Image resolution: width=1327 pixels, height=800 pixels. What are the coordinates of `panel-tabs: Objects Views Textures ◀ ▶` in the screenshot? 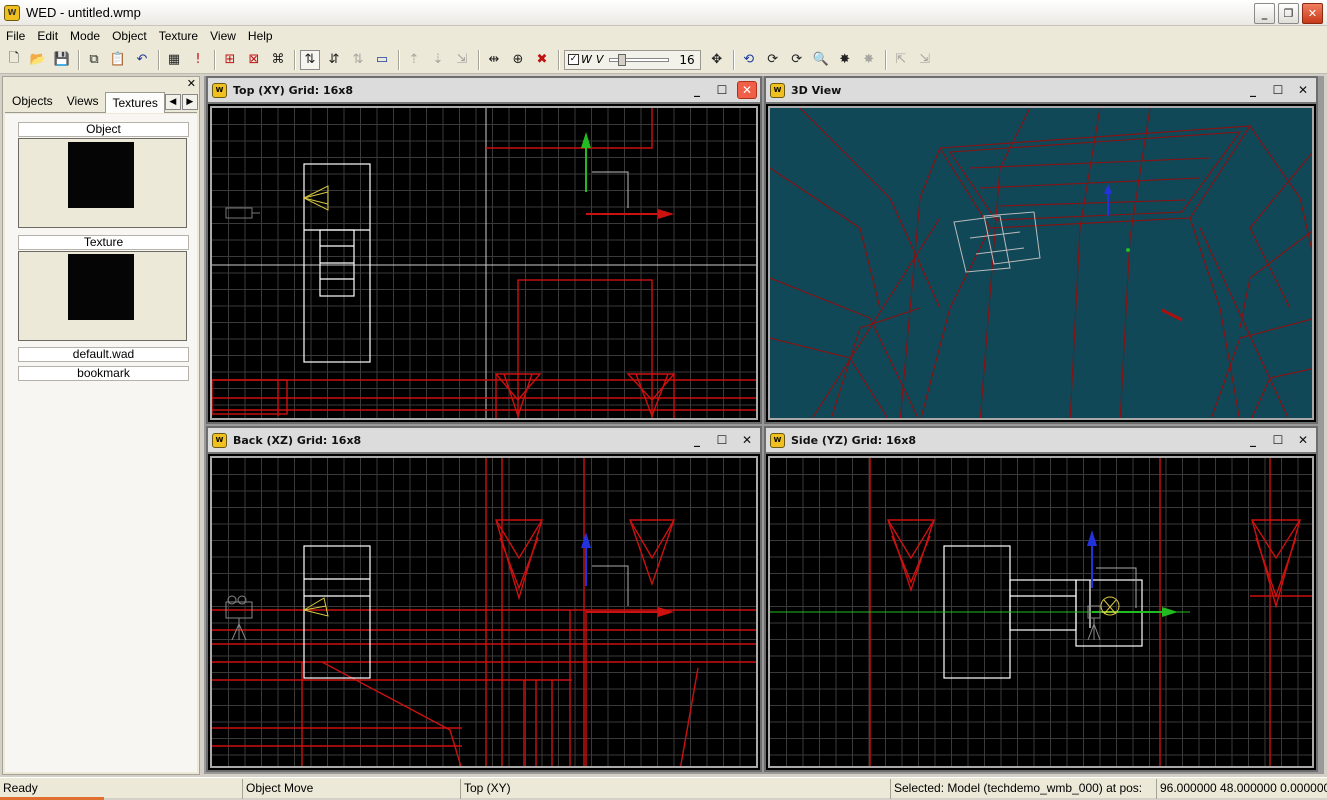 It's located at (101, 101).